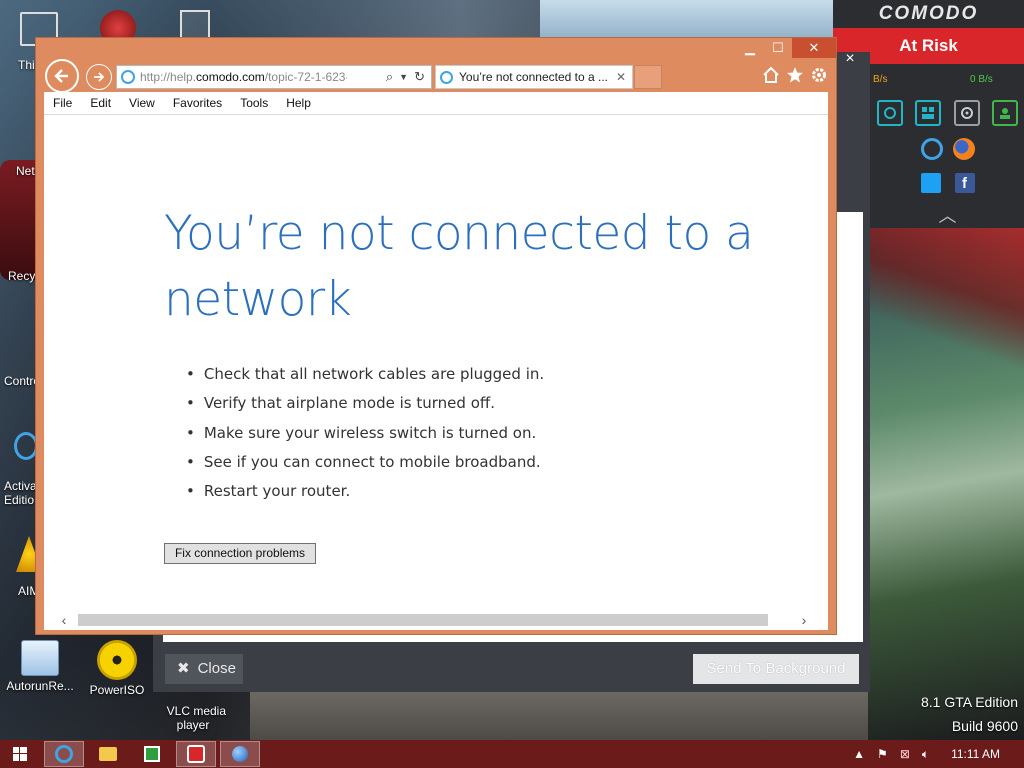 The height and width of the screenshot is (768, 1024). I want to click on menu-help: Help, so click(298, 103).